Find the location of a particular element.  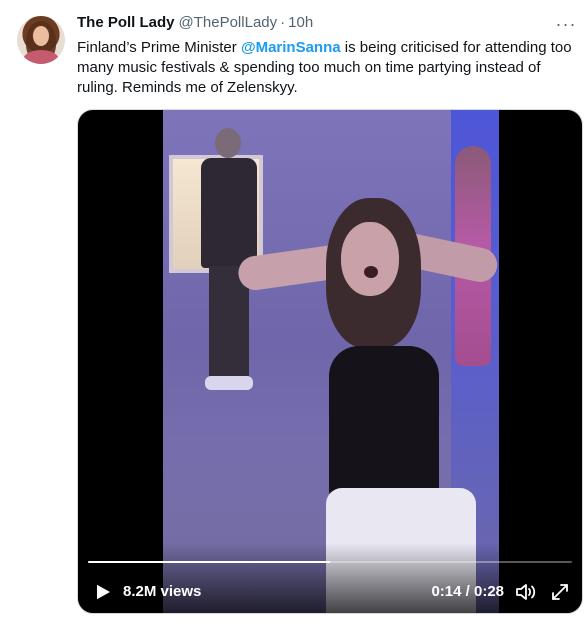

fullscreen-button is located at coordinates (560, 592).